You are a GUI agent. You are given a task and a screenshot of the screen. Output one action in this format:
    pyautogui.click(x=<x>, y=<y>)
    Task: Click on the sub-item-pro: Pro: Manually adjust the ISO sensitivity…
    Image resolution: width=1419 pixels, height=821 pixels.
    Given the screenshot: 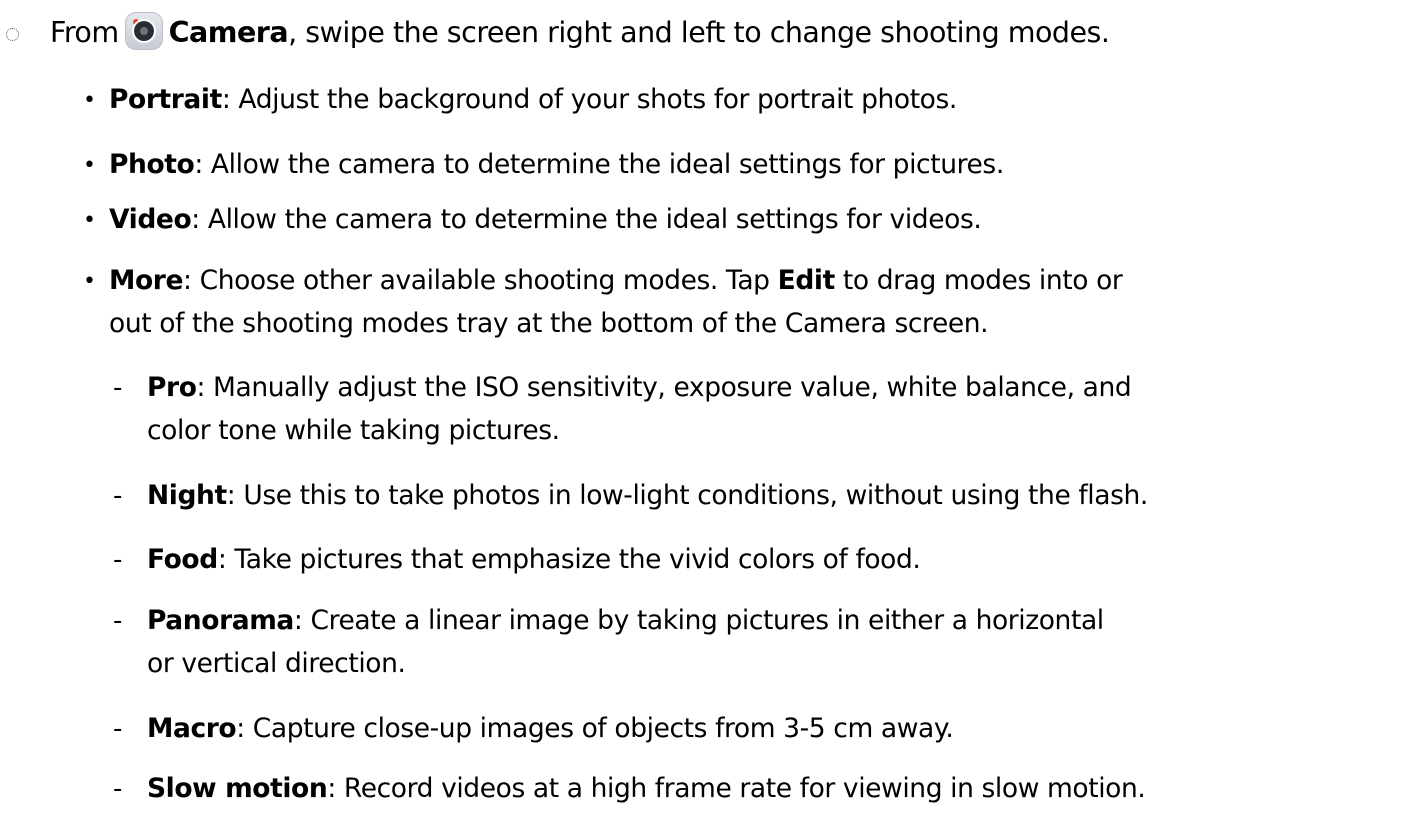 What is the action you would take?
    pyautogui.click(x=639, y=388)
    